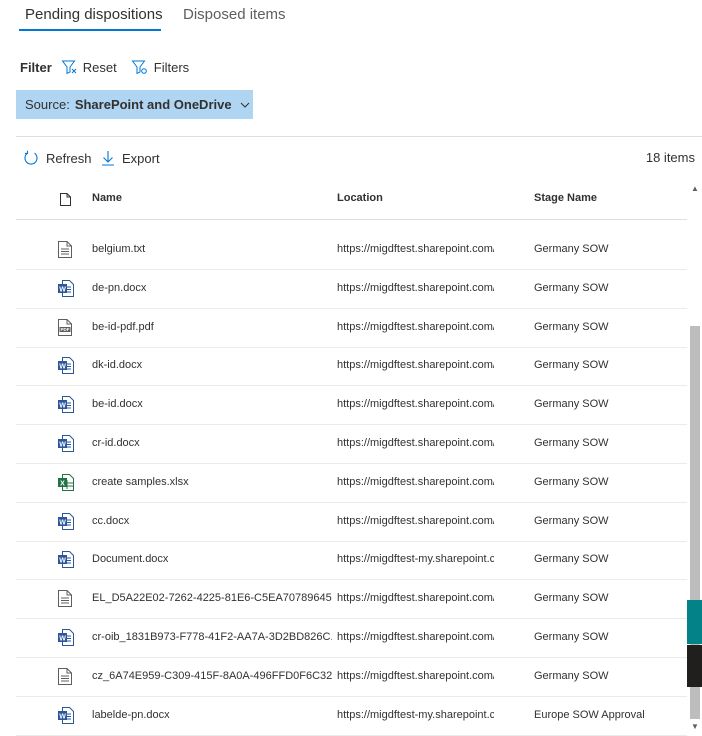  I want to click on scroll-down-arrow: ▼, so click(695, 726).